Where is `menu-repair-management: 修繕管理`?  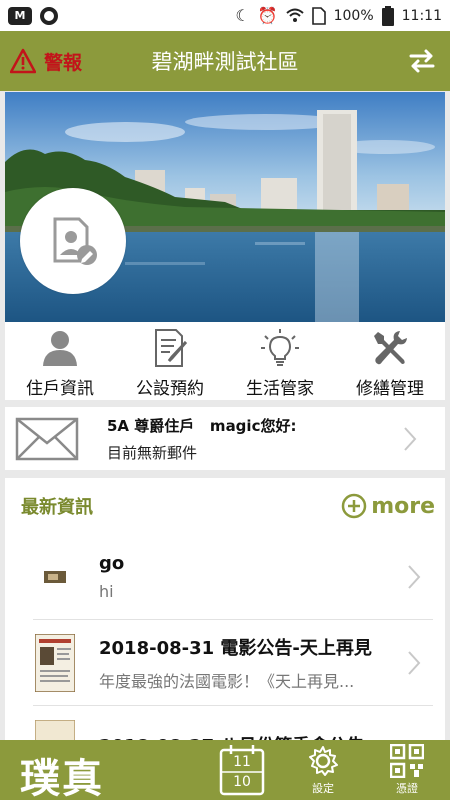
menu-repair-management: 修繕管理 is located at coordinates (390, 361).